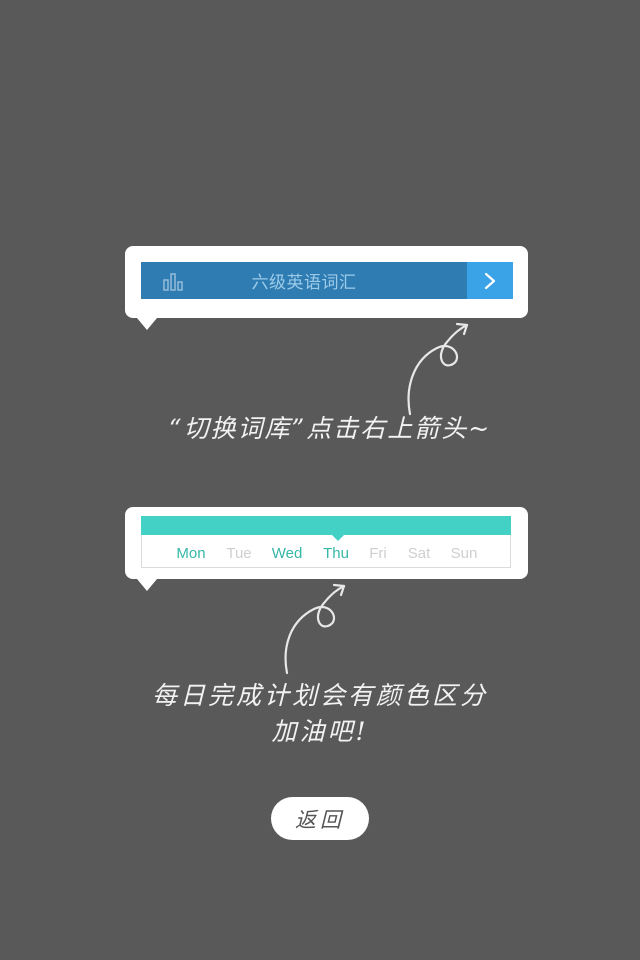 Image resolution: width=640 pixels, height=960 pixels. I want to click on weekday-list: Mon Tue Wed Thu Fri Sat Sun, so click(327, 554).